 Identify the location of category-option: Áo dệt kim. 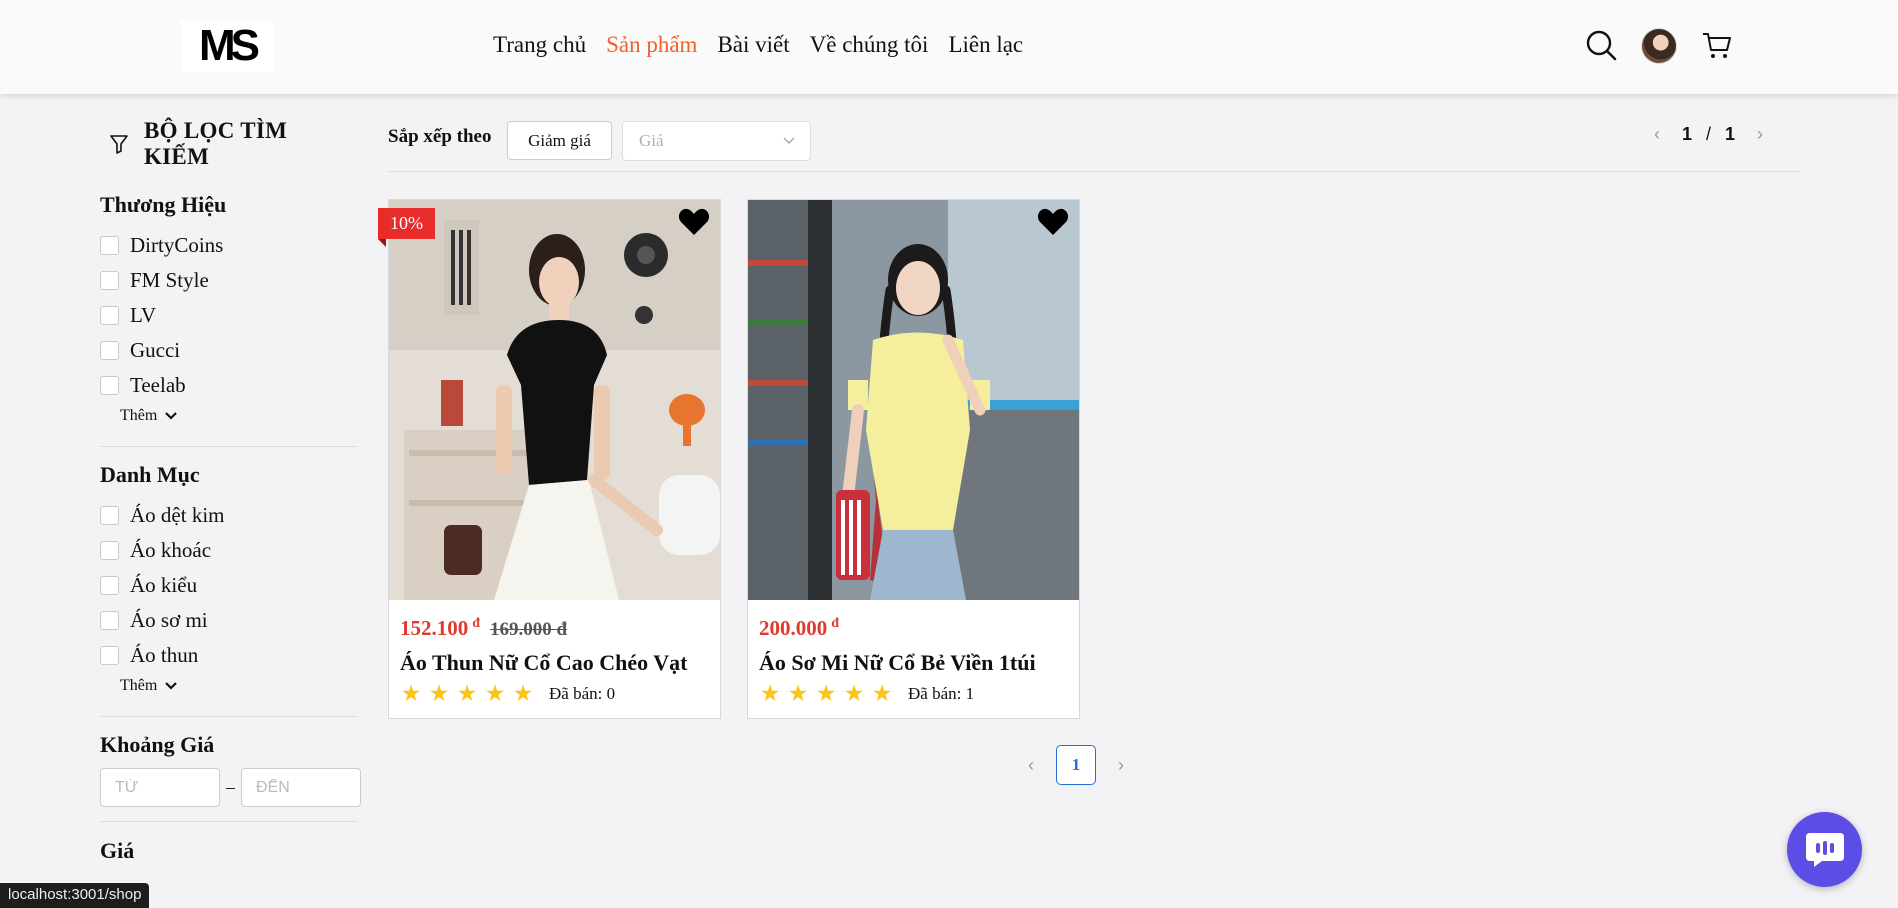
(229, 515).